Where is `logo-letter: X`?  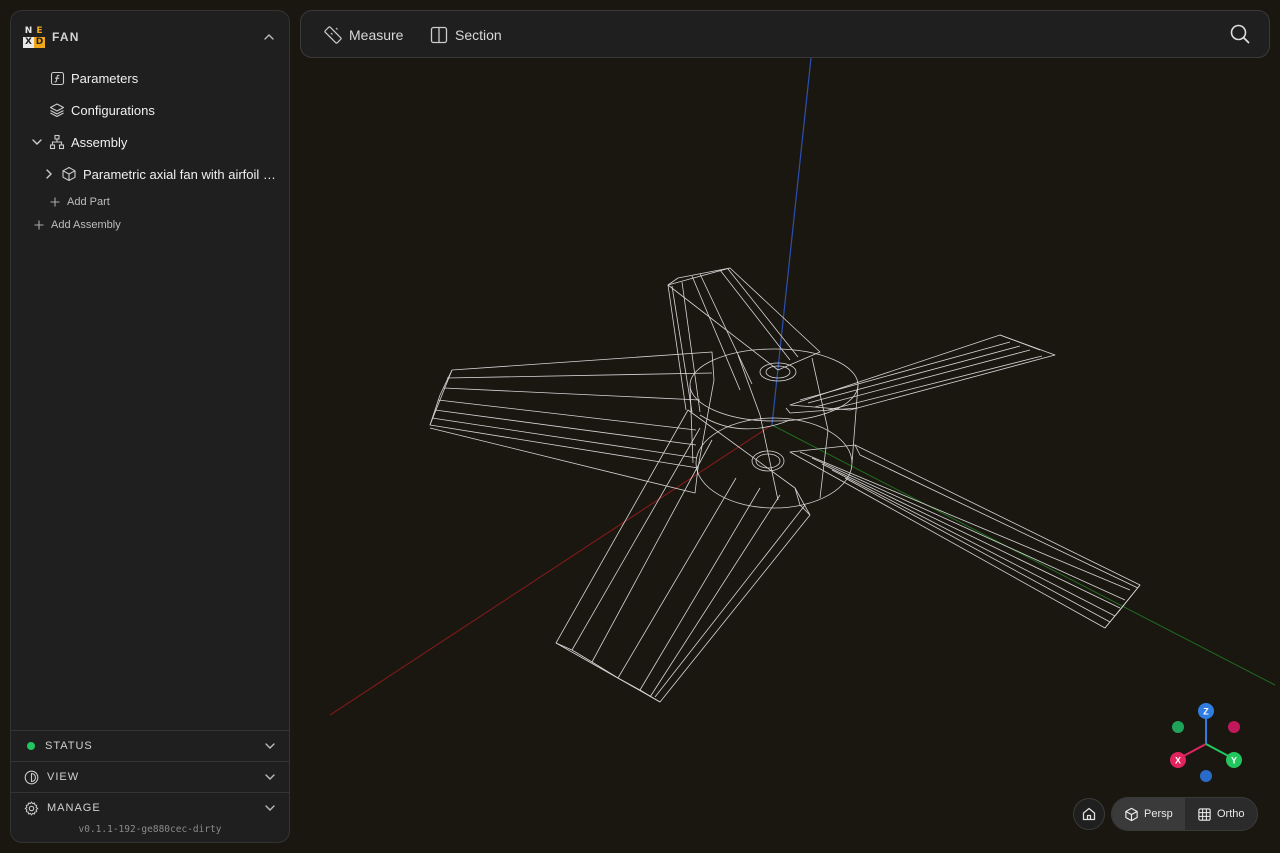
logo-letter: X is located at coordinates (28, 42).